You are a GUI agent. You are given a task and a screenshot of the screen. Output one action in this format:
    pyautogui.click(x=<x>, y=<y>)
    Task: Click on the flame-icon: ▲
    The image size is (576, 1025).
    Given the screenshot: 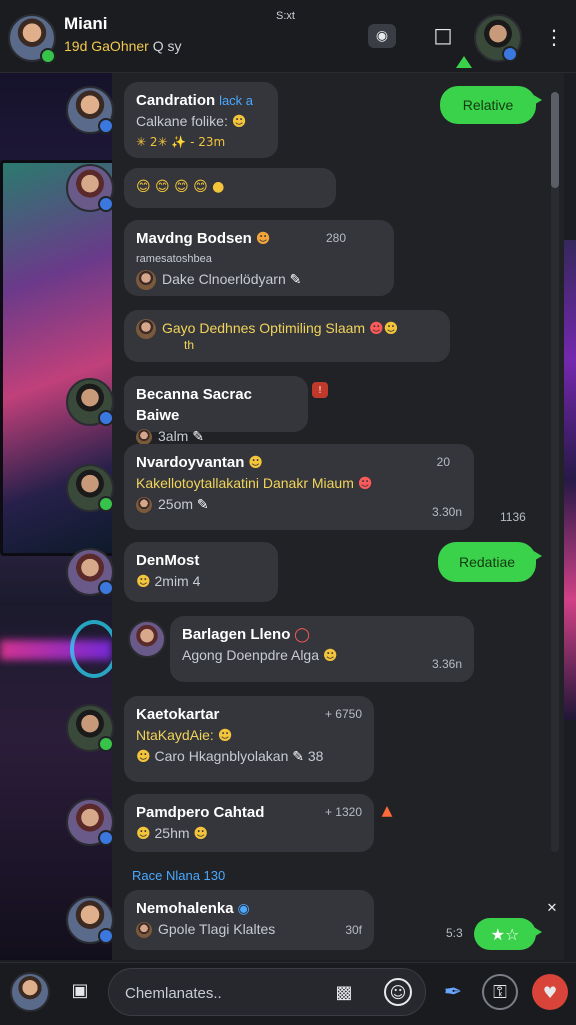 What is the action you would take?
    pyautogui.click(x=387, y=811)
    